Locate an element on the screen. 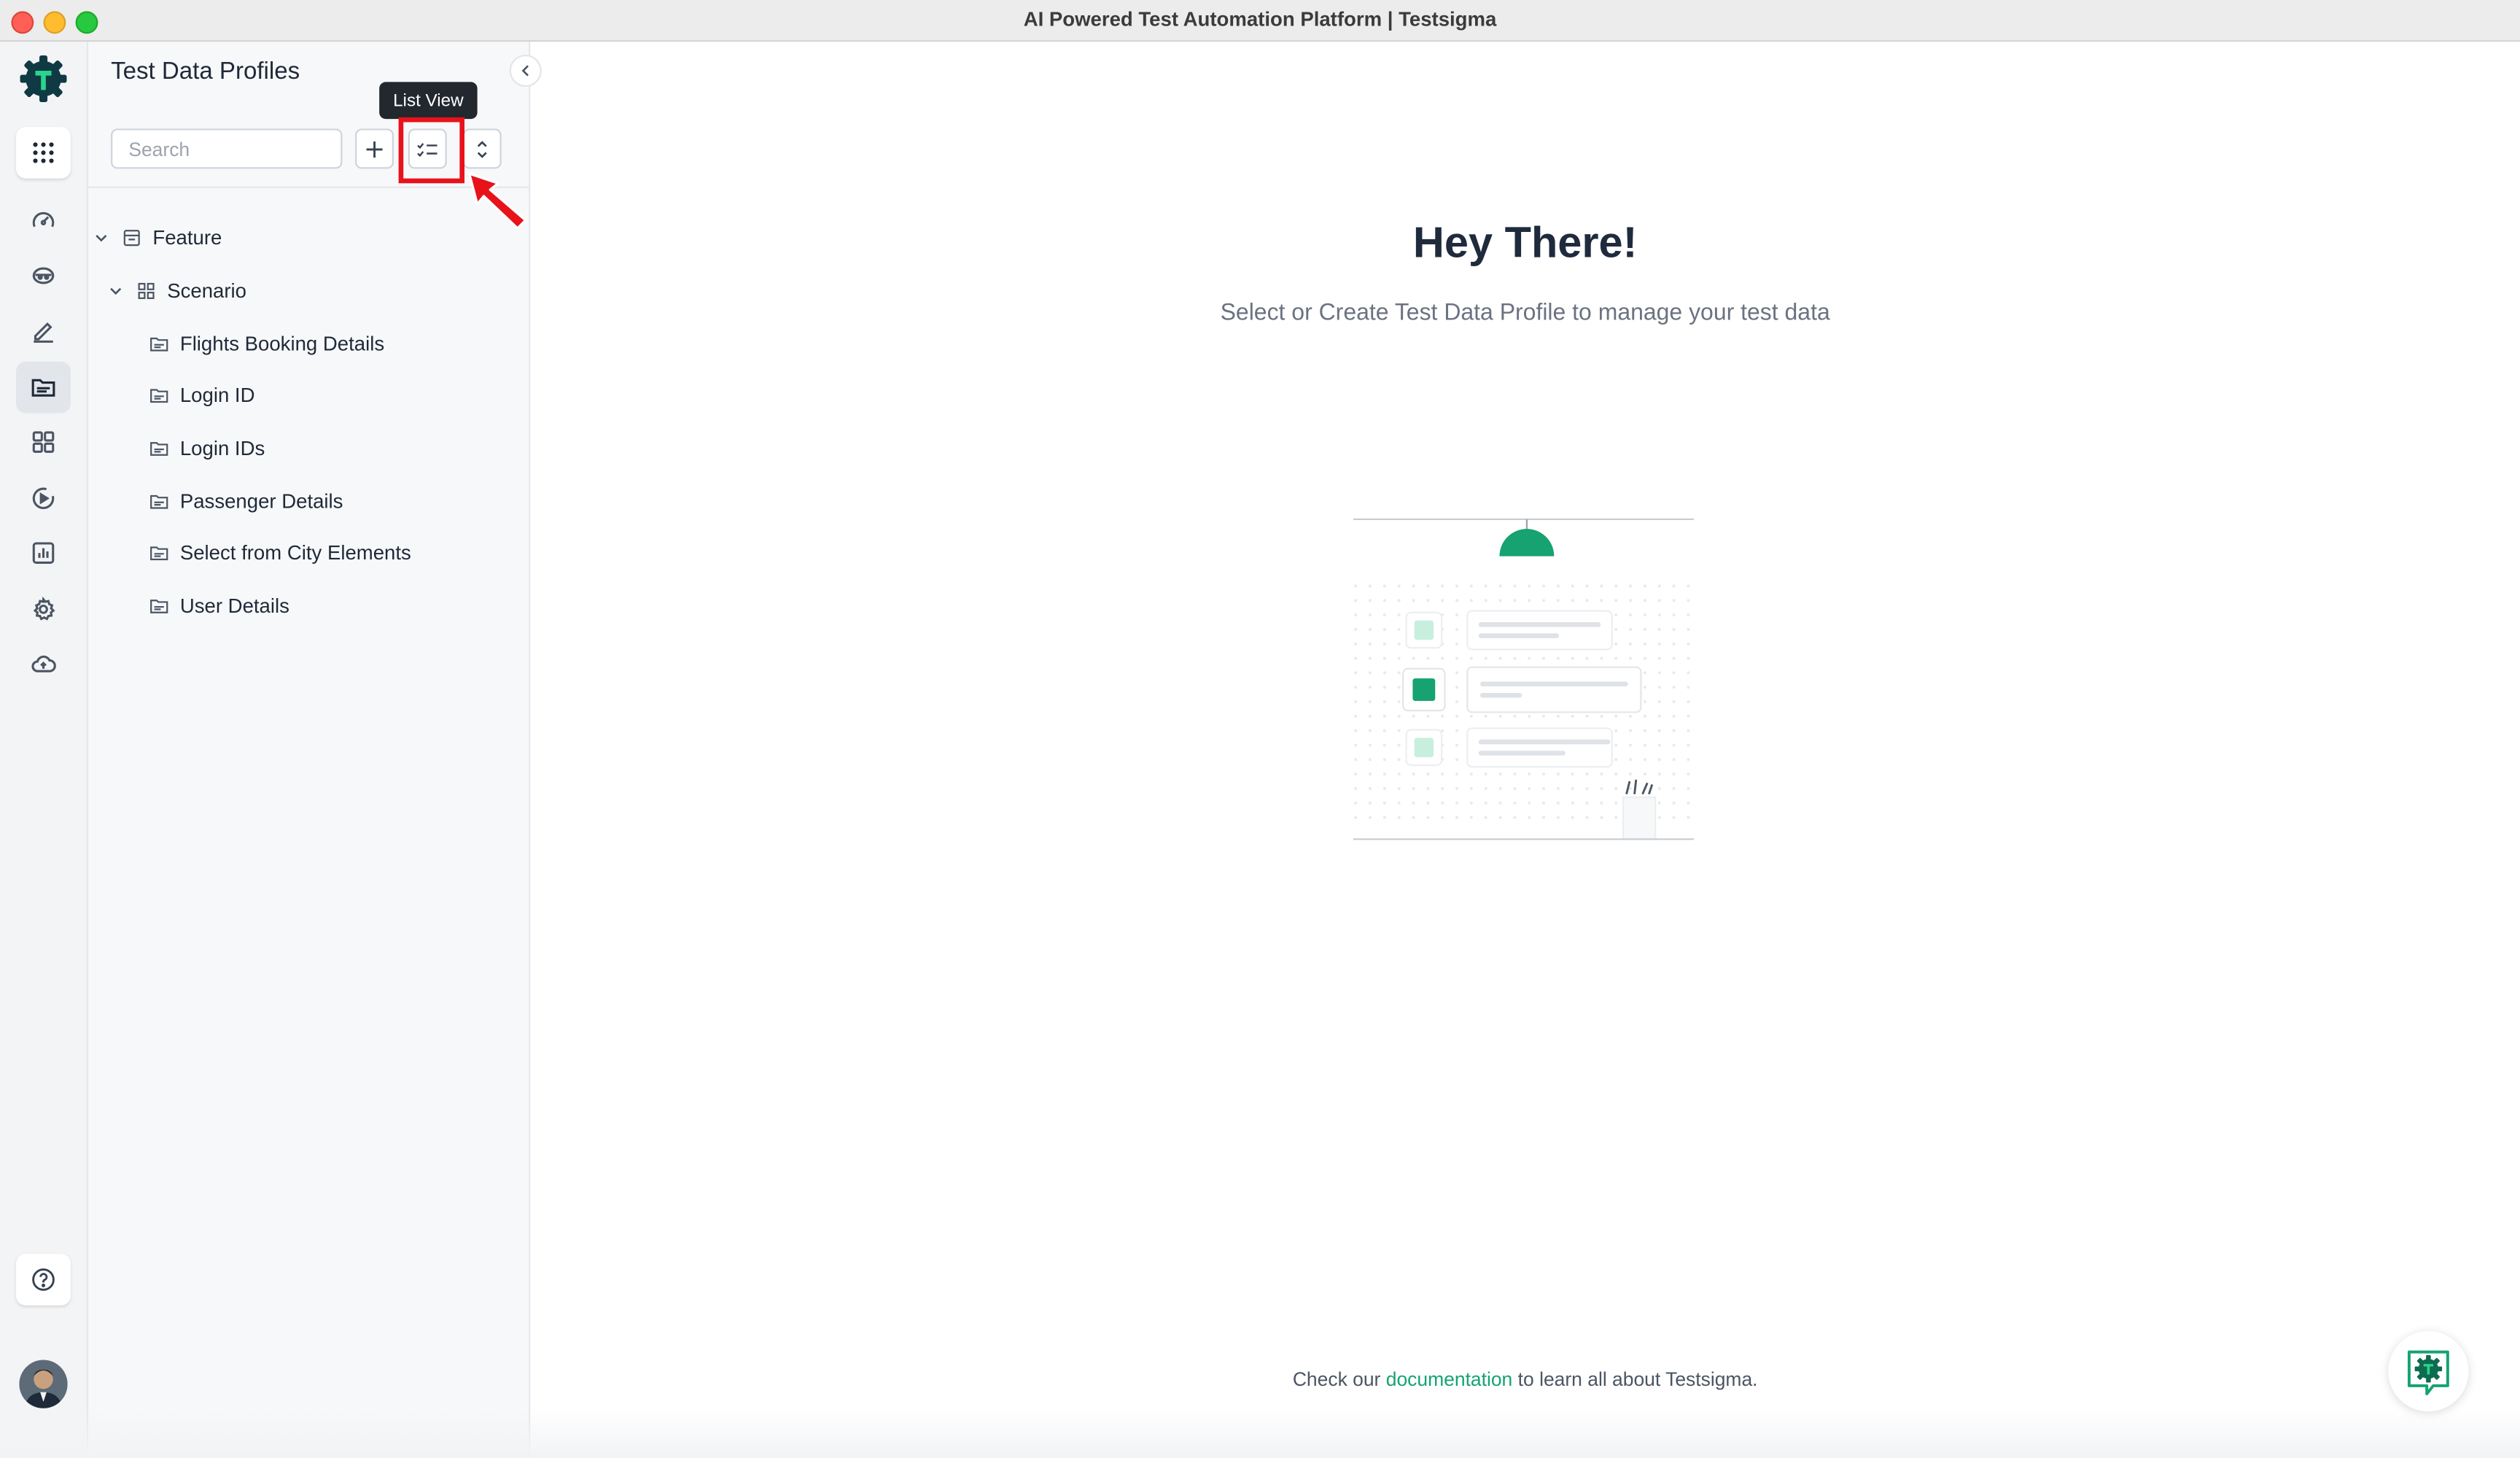 The image size is (2520, 1458). tree-item-label: User Details is located at coordinates (234, 606).